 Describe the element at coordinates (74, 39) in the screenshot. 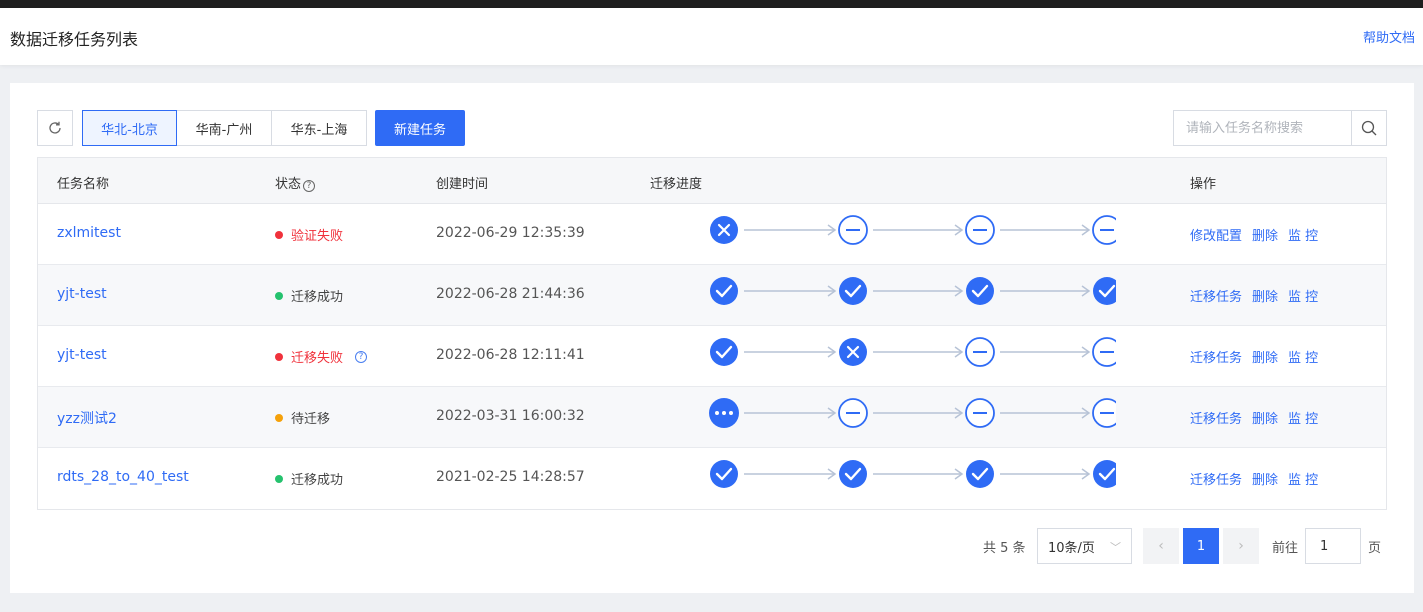

I see `page-title: 数据迁移任务列表` at that location.